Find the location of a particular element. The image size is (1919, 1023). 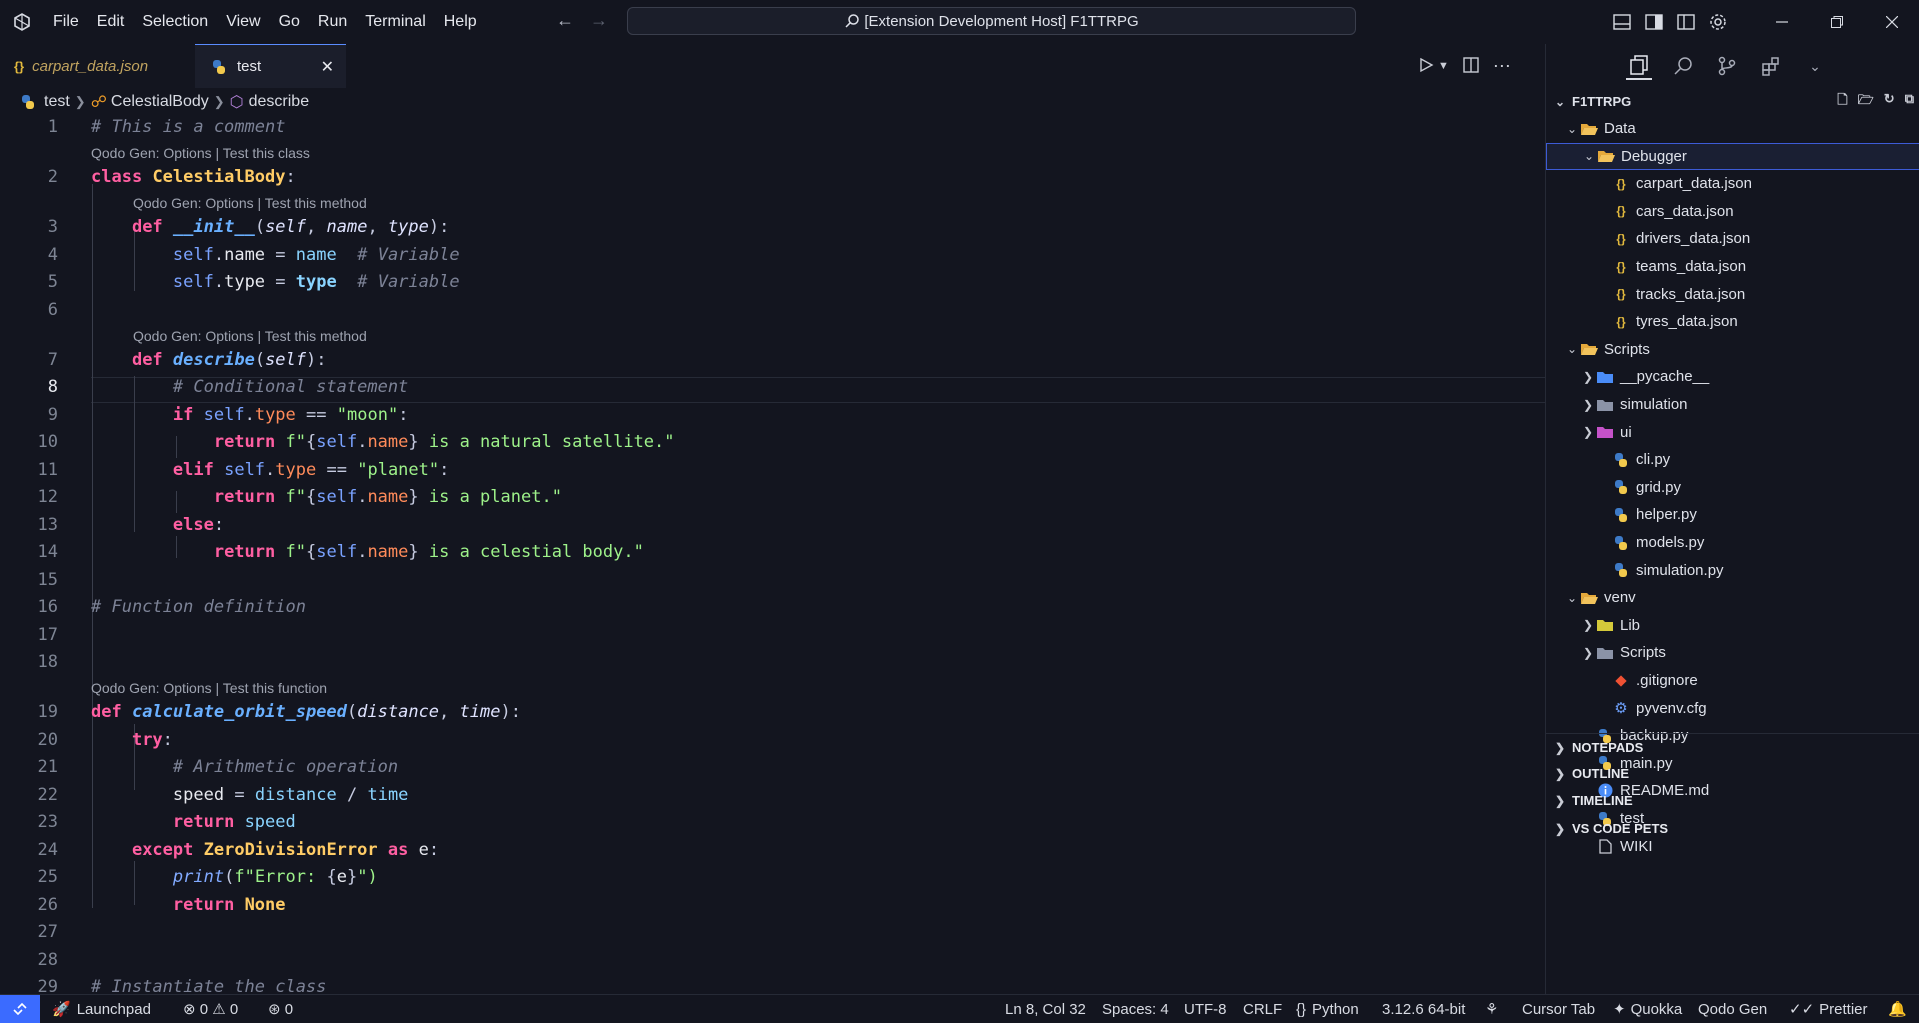

menu-view: View is located at coordinates (243, 22).